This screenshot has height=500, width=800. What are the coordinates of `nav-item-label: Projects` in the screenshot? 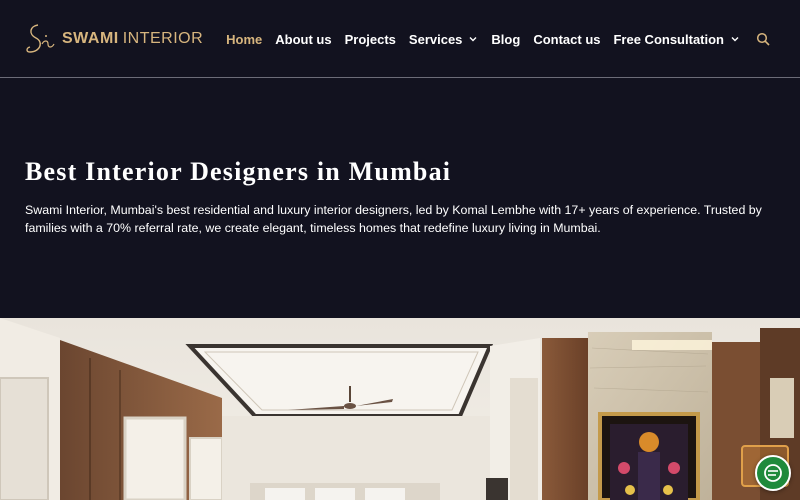 It's located at (370, 39).